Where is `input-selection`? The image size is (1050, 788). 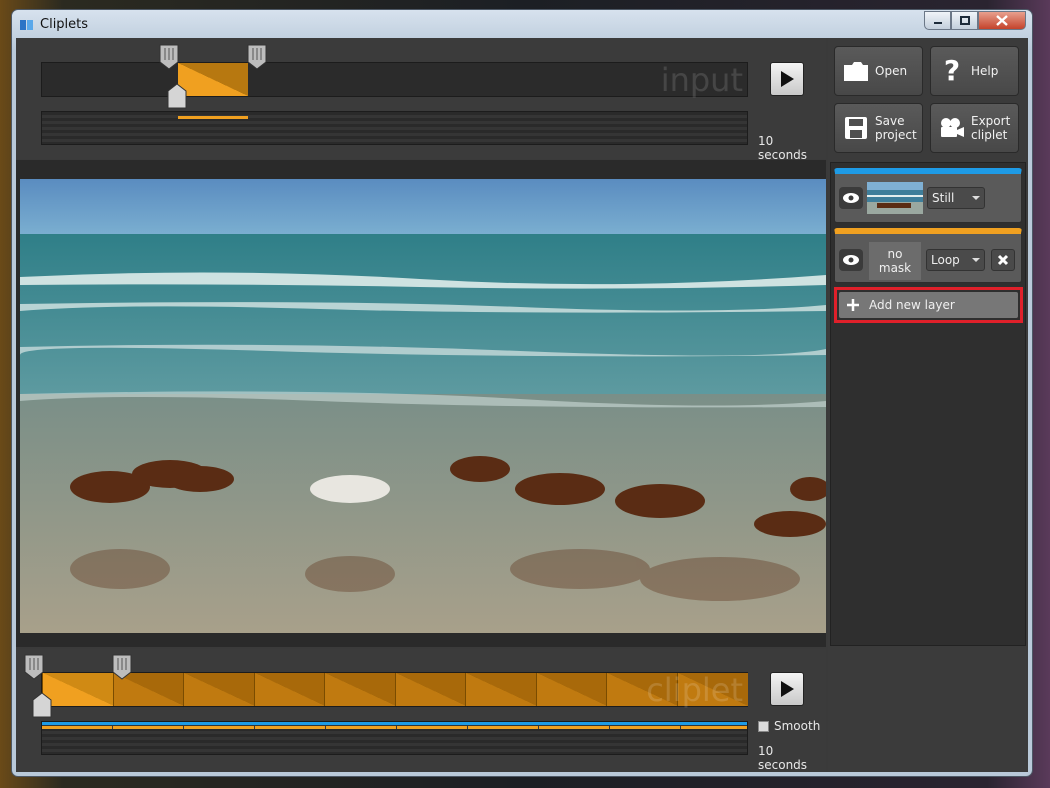
input-selection is located at coordinates (213, 79).